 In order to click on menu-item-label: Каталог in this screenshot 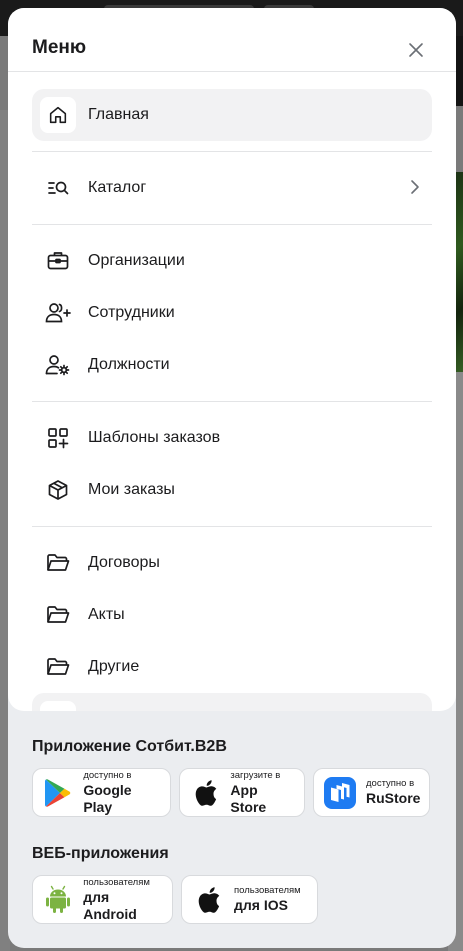, I will do `click(117, 187)`.